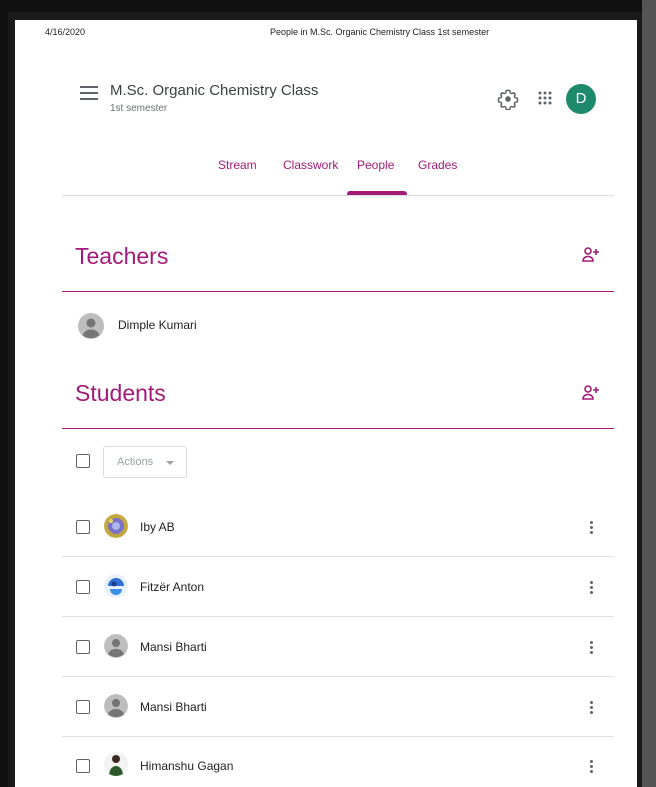  What do you see at coordinates (157, 325) in the screenshot?
I see `teacher-name: Dimple Kumari` at bounding box center [157, 325].